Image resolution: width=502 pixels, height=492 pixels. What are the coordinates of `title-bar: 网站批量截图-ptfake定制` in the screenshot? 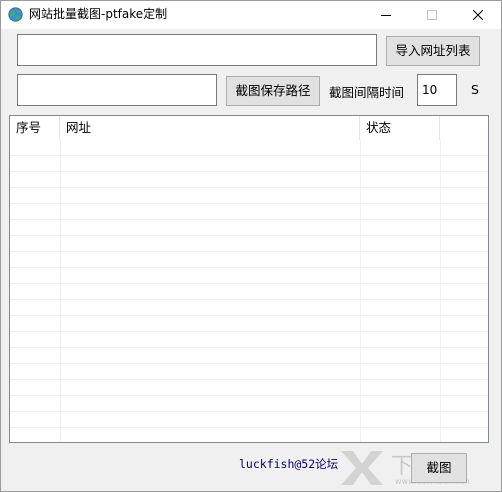 It's located at (251, 15).